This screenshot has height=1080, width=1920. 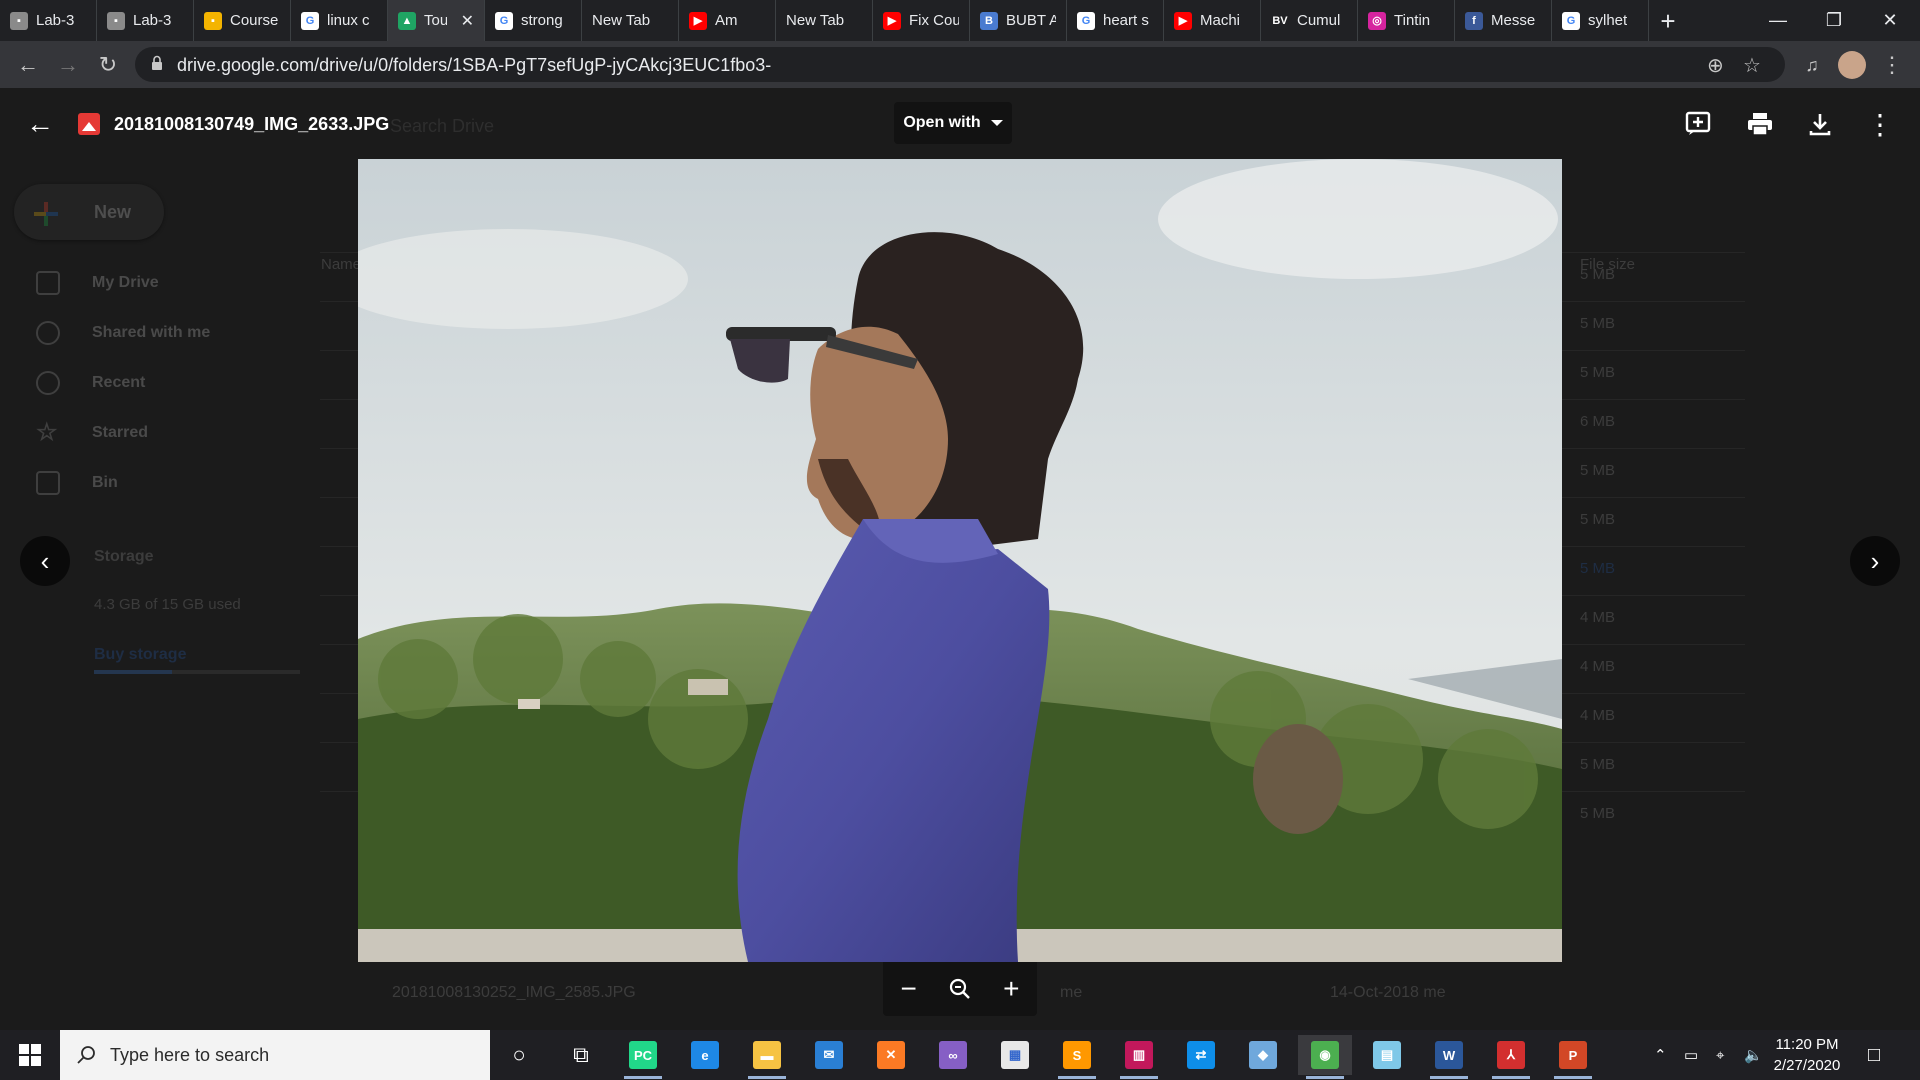 What do you see at coordinates (942, 122) in the screenshot?
I see `open-with-label: Open with` at bounding box center [942, 122].